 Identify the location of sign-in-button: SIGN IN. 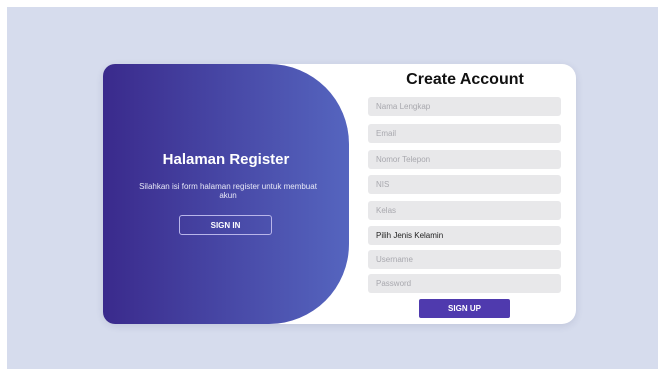
(225, 225).